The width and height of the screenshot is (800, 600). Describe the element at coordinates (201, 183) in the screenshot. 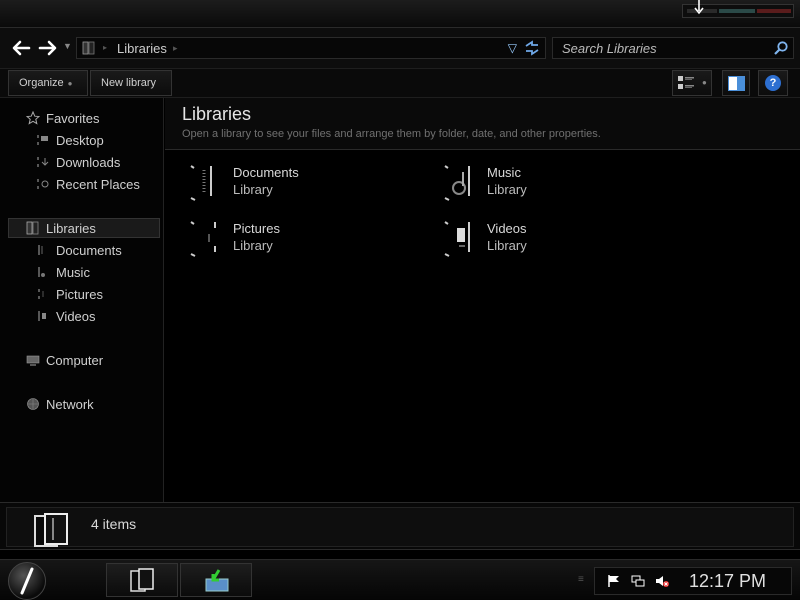

I see `documents-library-icon` at that location.